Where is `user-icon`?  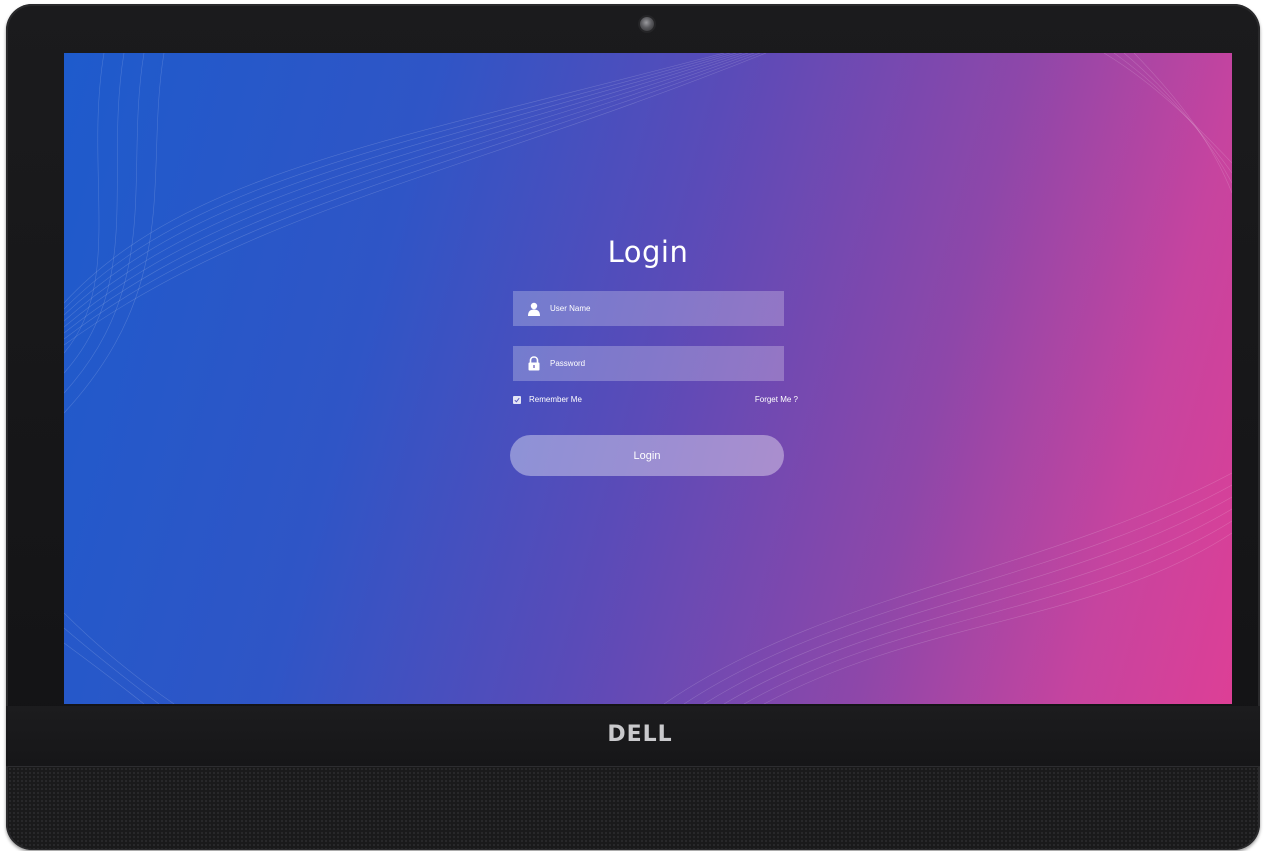
user-icon is located at coordinates (534, 309).